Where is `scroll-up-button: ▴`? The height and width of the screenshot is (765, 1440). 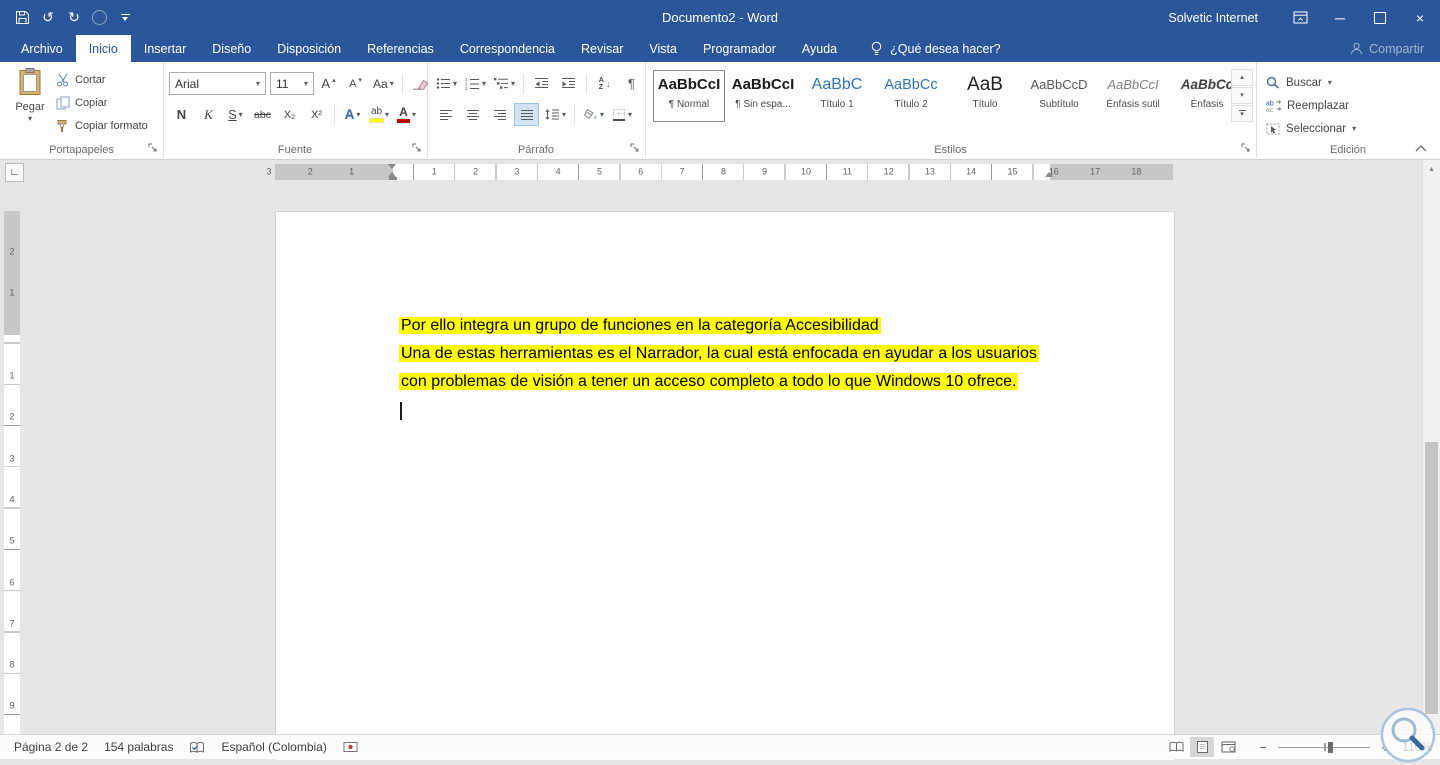
scroll-up-button: ▴ is located at coordinates (1431, 168).